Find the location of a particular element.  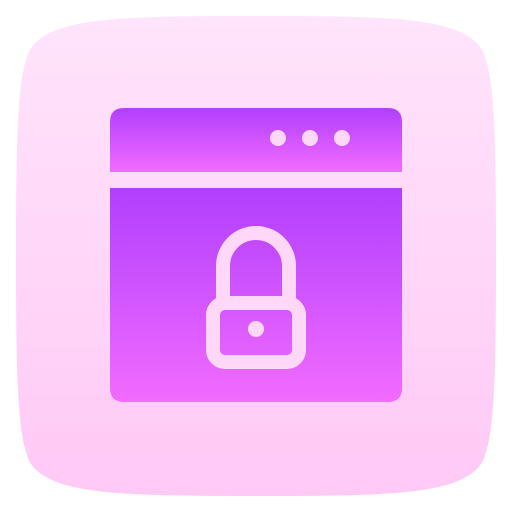

browser-title-bar is located at coordinates (256, 140).